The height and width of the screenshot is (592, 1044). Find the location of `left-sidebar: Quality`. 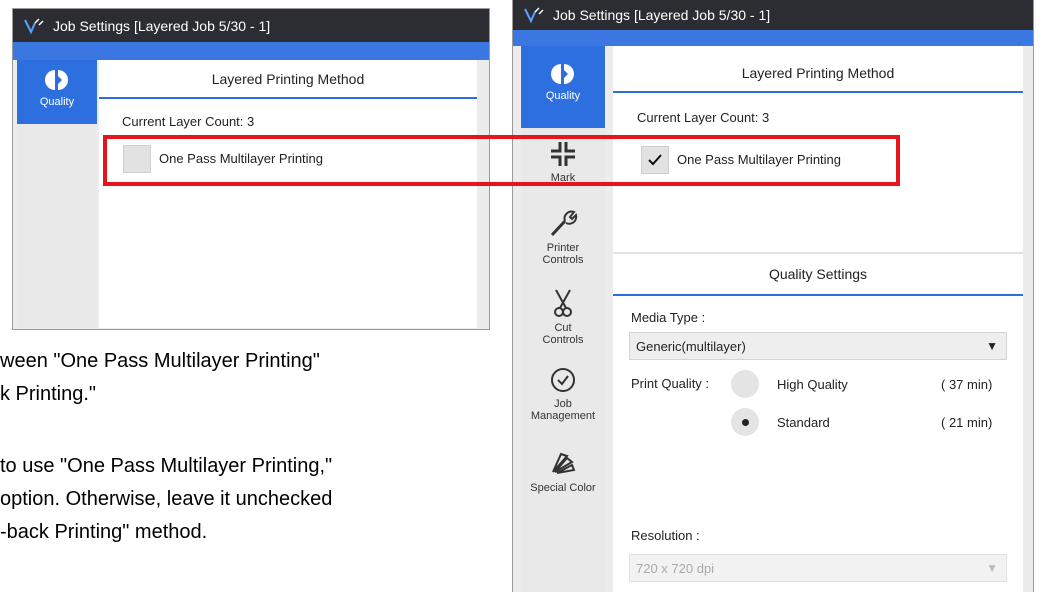

left-sidebar: Quality is located at coordinates (57, 194).